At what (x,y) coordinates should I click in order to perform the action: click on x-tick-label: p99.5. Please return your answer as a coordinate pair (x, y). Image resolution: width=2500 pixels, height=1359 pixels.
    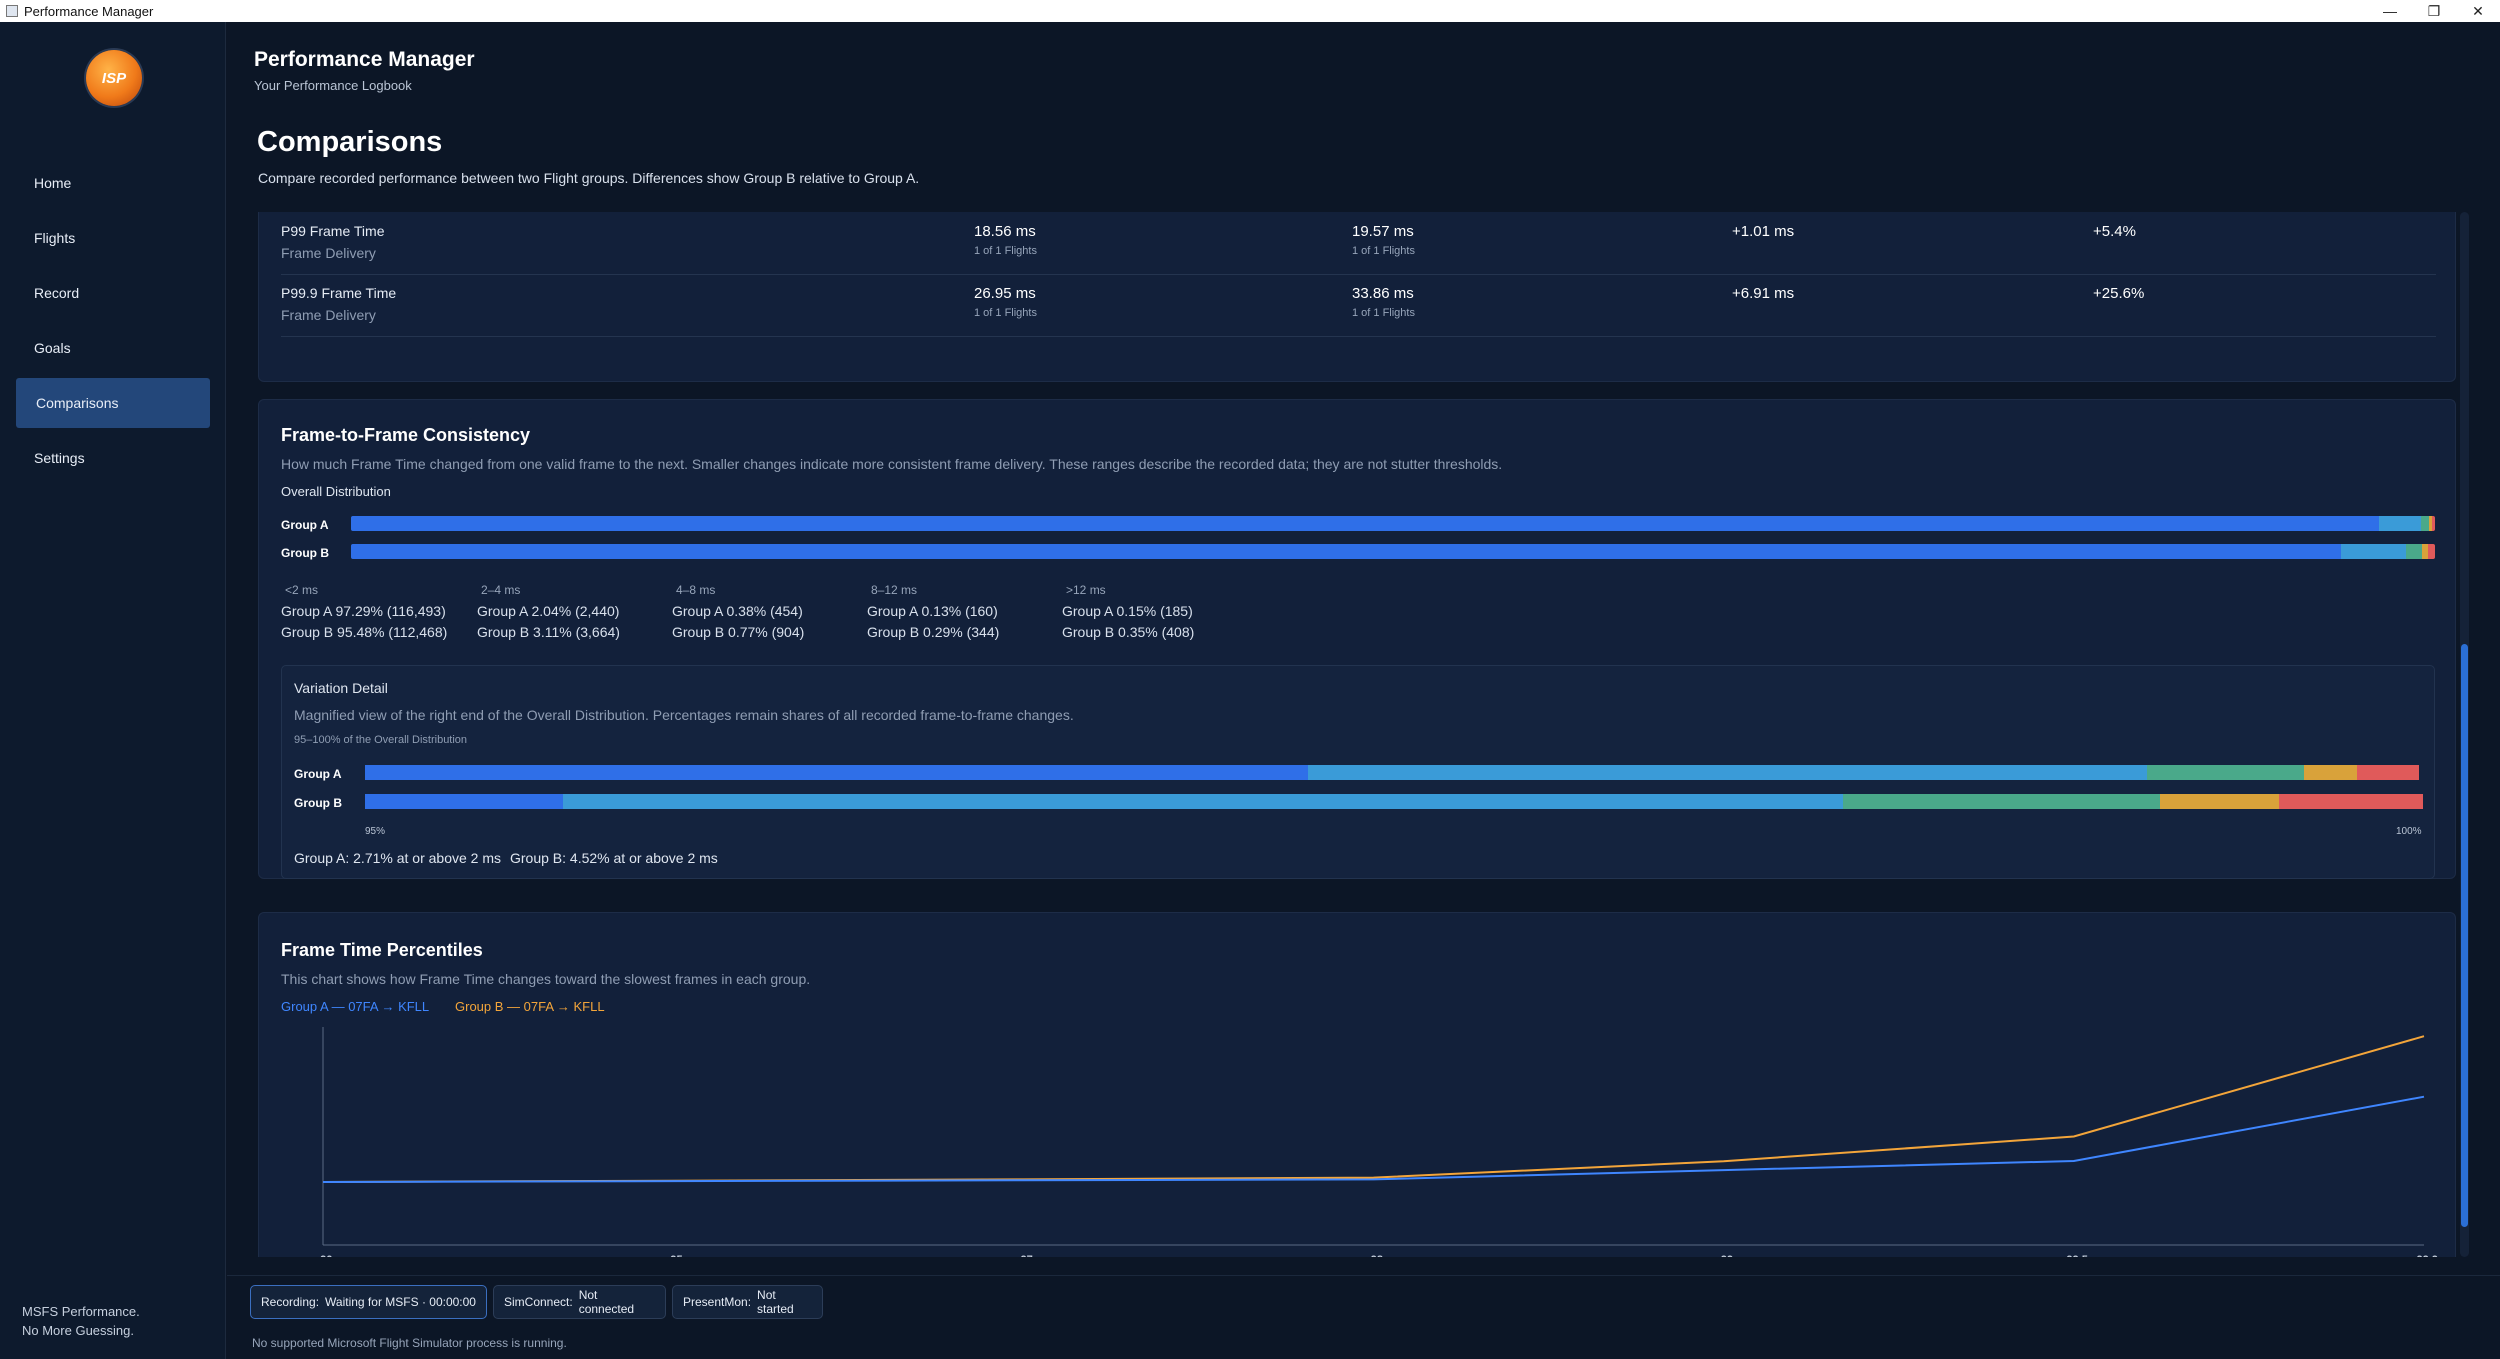
    Looking at the image, I should click on (2074, 1255).